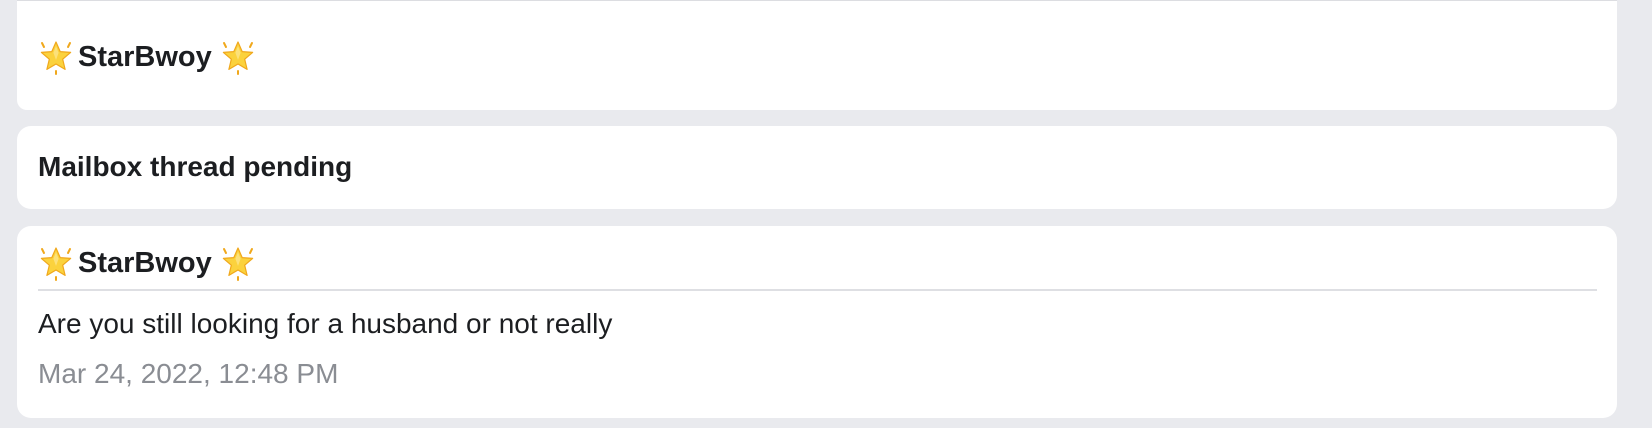 Image resolution: width=1652 pixels, height=428 pixels. I want to click on message-sender-row: StarBwoy, so click(147, 263).